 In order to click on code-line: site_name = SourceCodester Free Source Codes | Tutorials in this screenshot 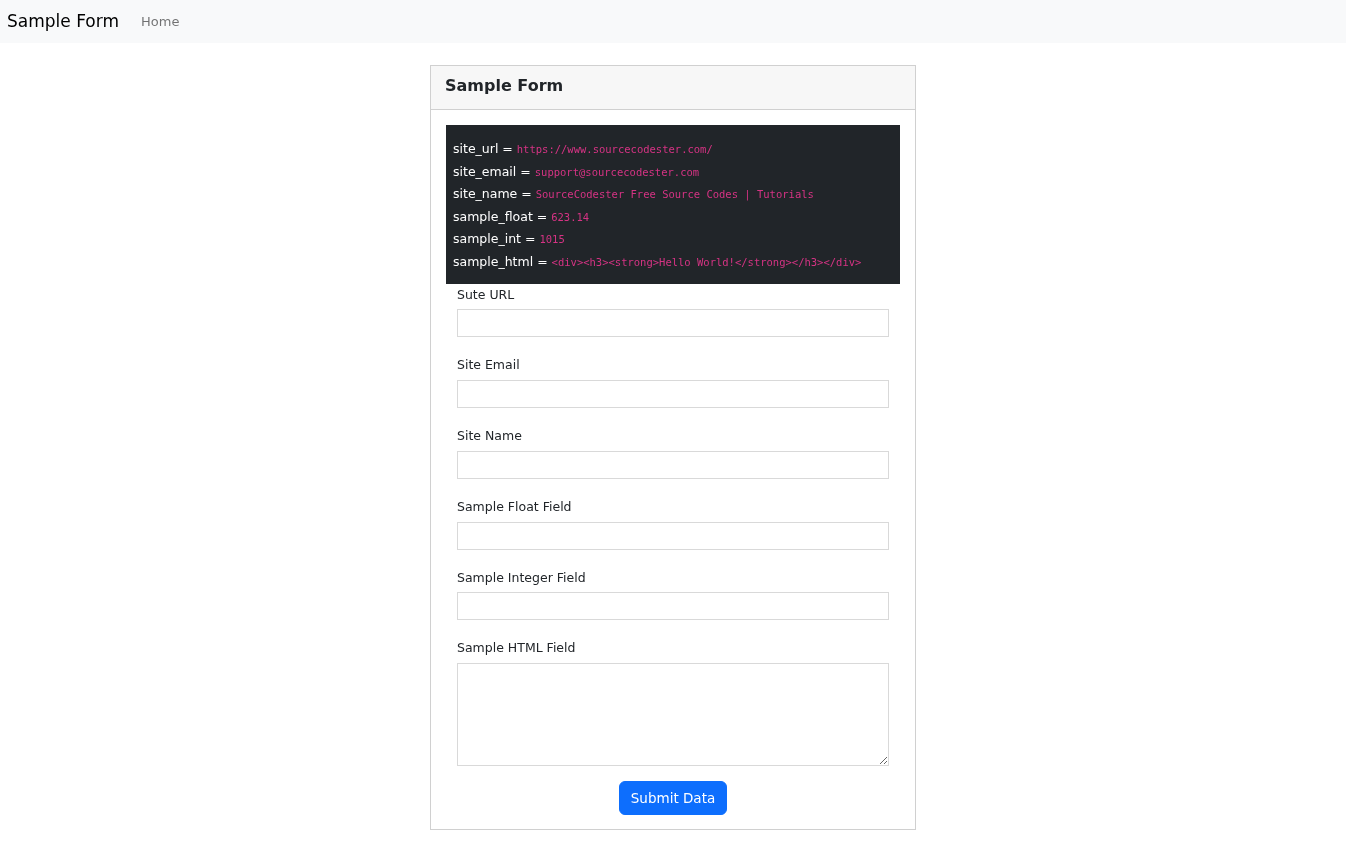, I will do `click(634, 194)`.